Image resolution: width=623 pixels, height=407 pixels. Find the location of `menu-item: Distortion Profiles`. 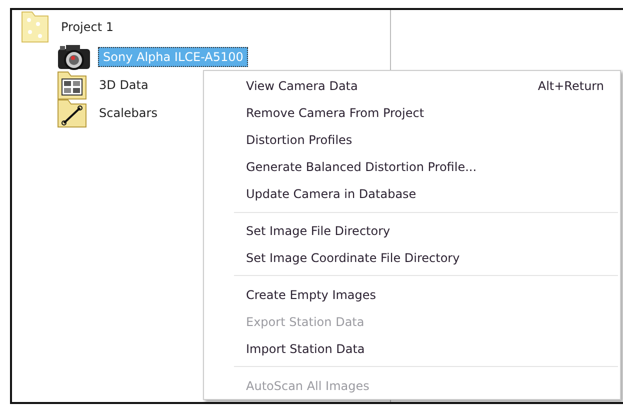

menu-item: Distortion Profiles is located at coordinates (412, 140).